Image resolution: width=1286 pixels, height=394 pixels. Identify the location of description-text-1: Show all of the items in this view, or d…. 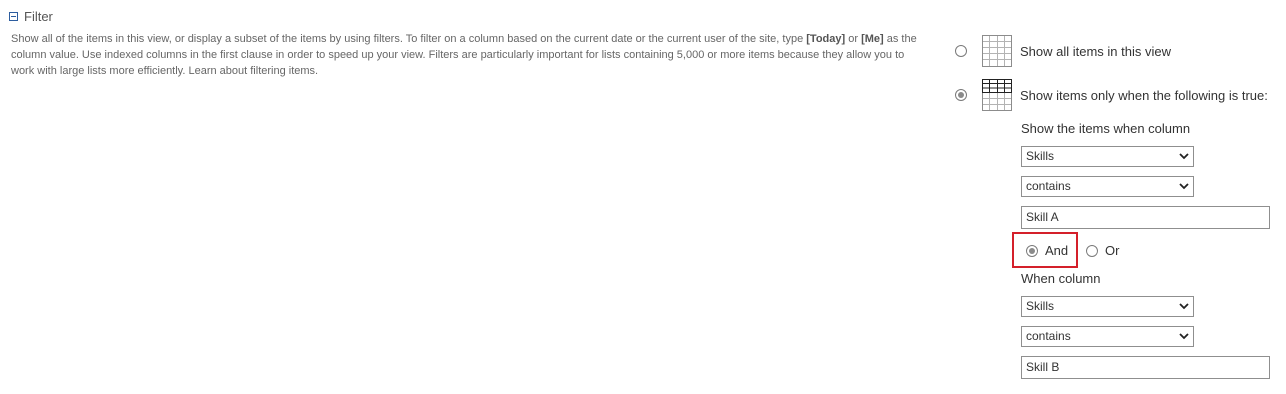
(409, 39).